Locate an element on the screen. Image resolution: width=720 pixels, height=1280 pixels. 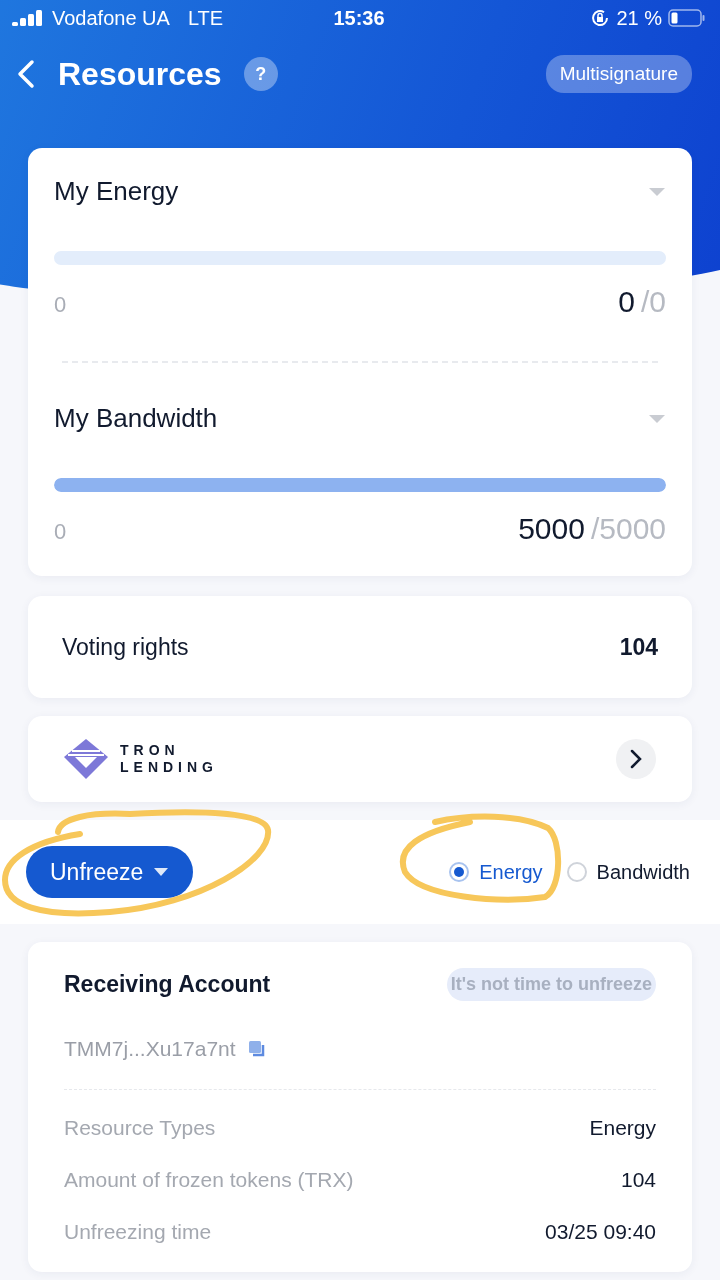
copy-icon is located at coordinates (256, 1049).